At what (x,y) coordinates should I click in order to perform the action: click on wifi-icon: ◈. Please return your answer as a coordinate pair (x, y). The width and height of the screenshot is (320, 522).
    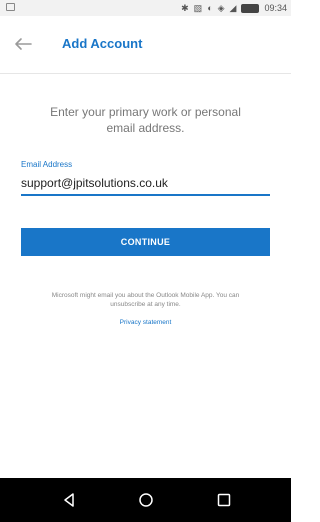
    Looking at the image, I should click on (221, 8).